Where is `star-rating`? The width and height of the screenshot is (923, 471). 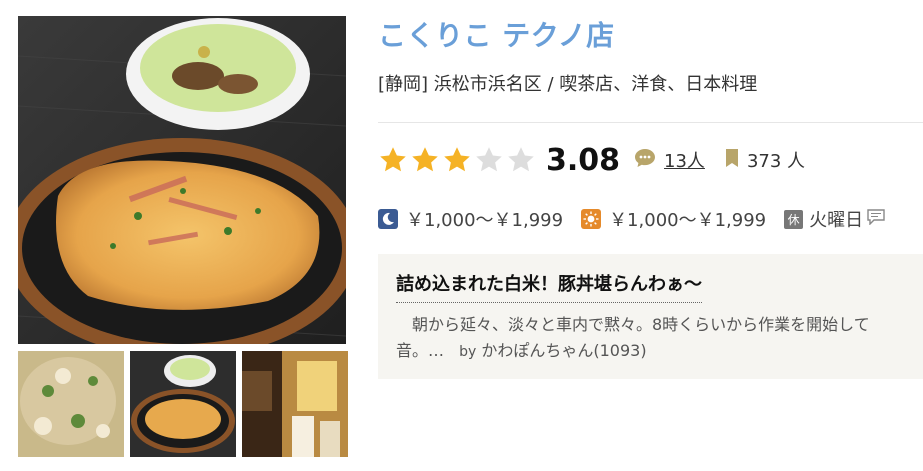
star-rating is located at coordinates (458, 160).